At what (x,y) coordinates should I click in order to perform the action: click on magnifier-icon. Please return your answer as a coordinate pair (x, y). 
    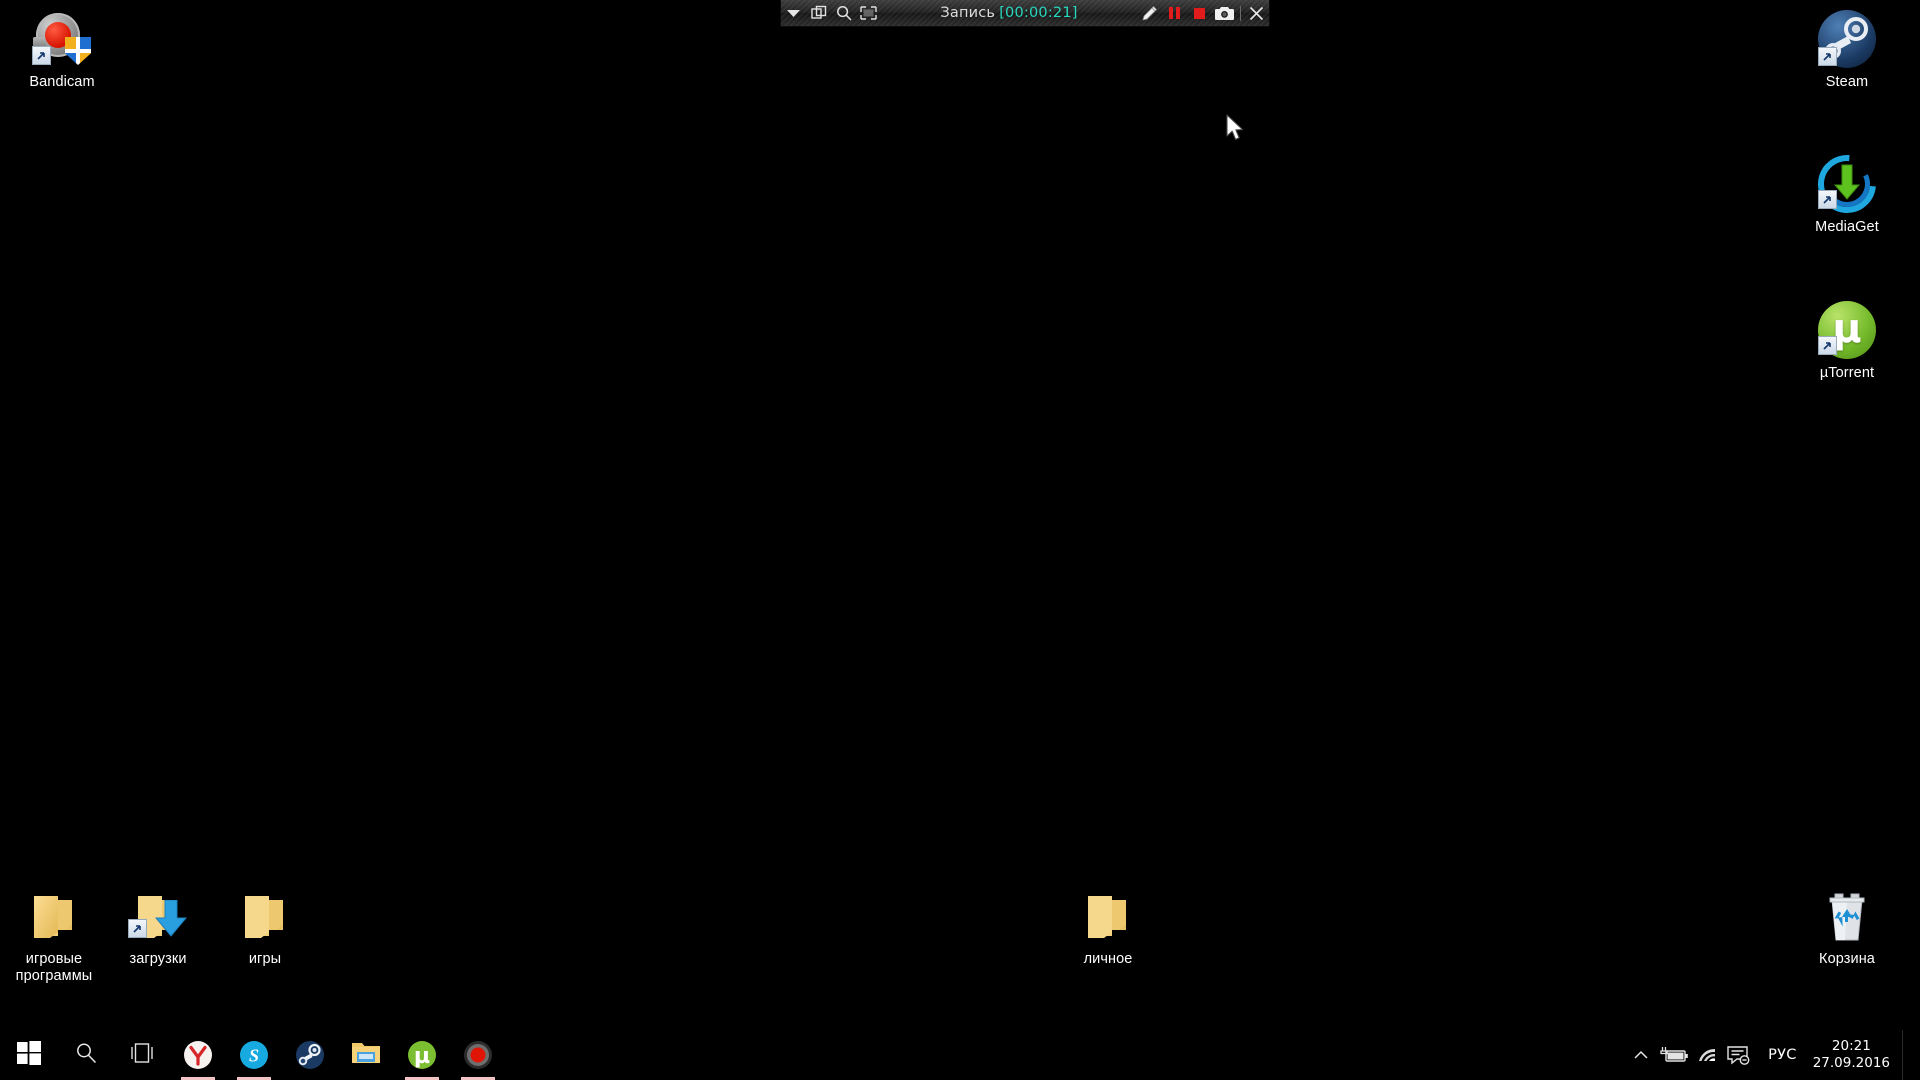
    Looking at the image, I should click on (843, 13).